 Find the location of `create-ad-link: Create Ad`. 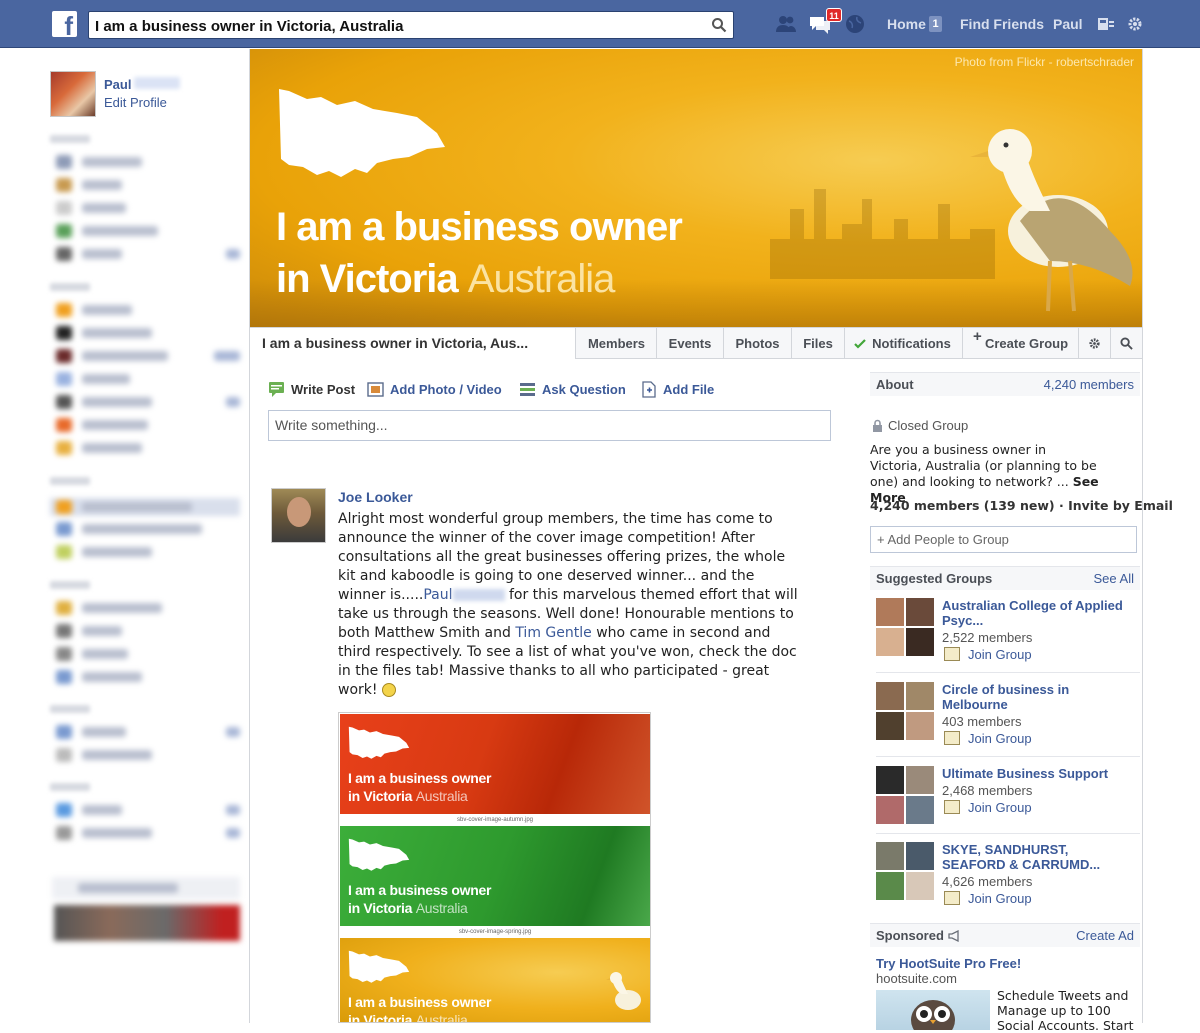

create-ad-link: Create Ad is located at coordinates (1105, 935).